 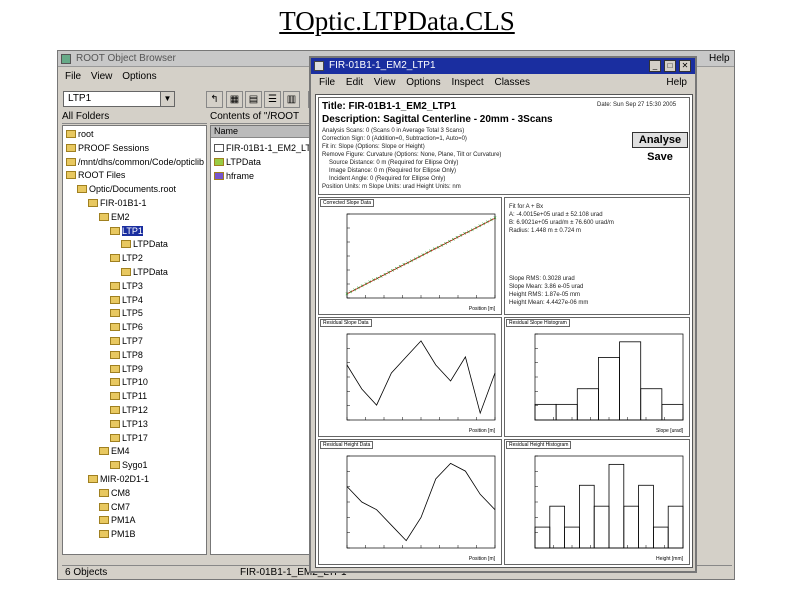 I want to click on canvas-menu-help: Help, so click(x=676, y=83).